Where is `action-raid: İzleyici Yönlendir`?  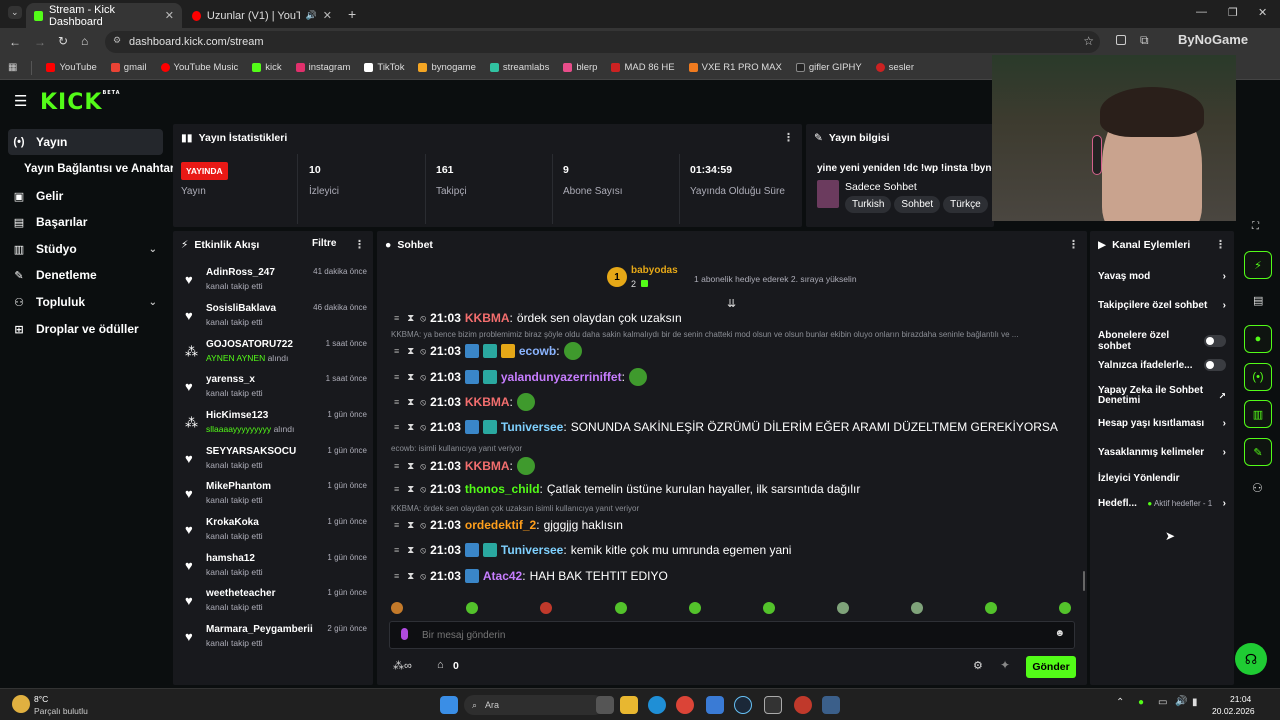 action-raid: İzleyici Yönlendir is located at coordinates (1162, 478).